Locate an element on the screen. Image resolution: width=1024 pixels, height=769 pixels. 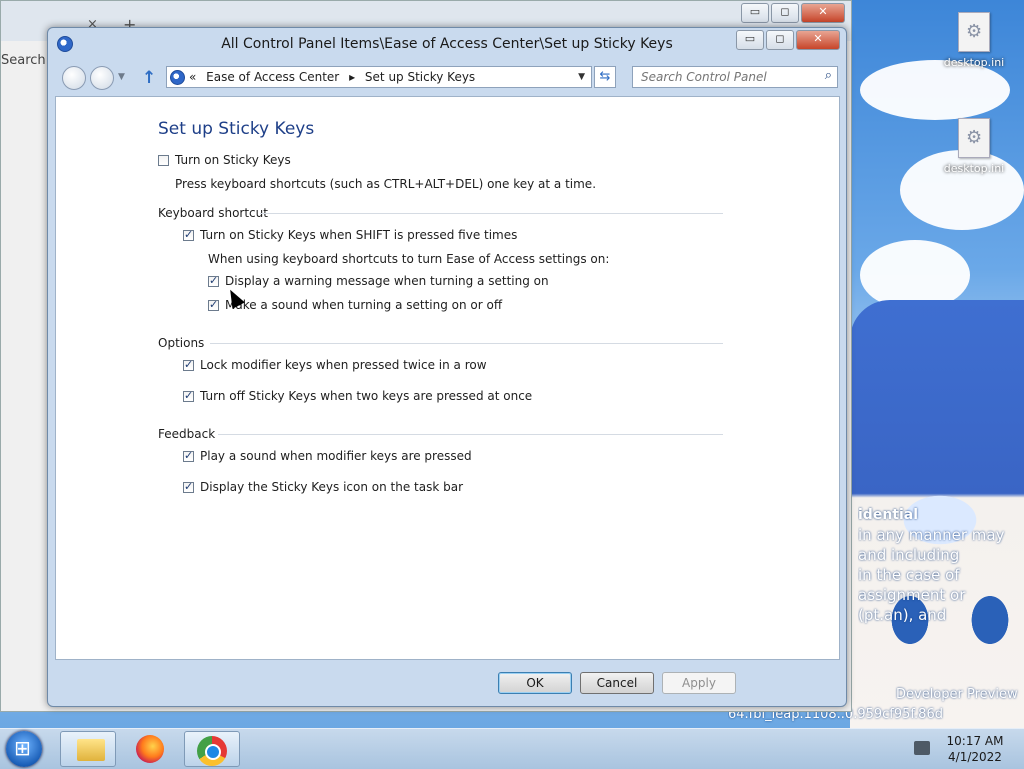
breadcrumb-set-up-sticky-keys: Set up Sticky Keys is located at coordinates (420, 77).